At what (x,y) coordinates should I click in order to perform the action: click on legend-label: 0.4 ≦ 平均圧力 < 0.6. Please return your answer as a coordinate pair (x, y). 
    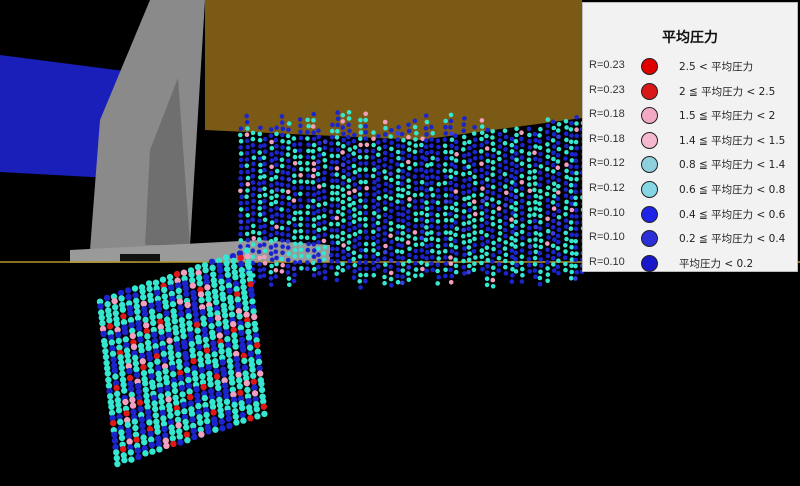
    Looking at the image, I should click on (732, 214).